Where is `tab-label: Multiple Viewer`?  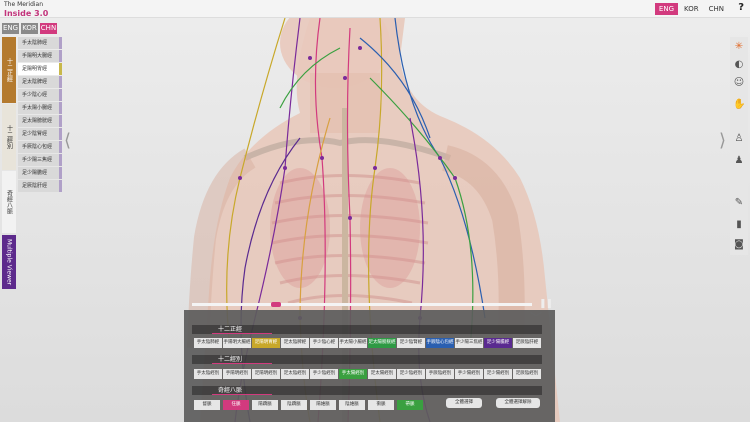 tab-label: Multiple Viewer is located at coordinates (9, 262).